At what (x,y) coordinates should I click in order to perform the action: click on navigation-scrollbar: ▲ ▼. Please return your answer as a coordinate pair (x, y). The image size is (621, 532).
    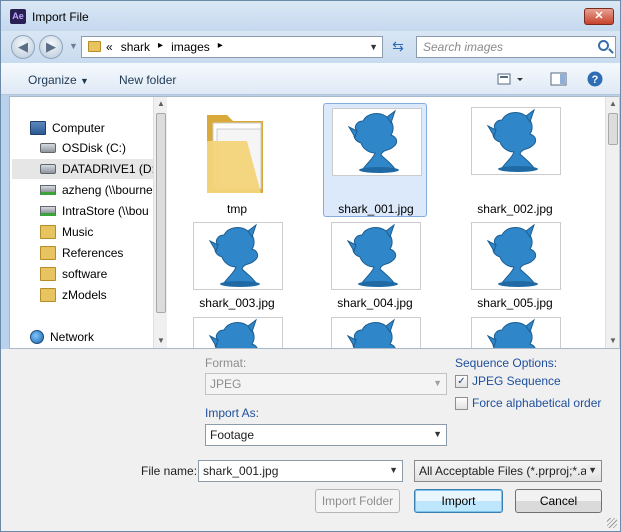
    Looking at the image, I should click on (160, 222).